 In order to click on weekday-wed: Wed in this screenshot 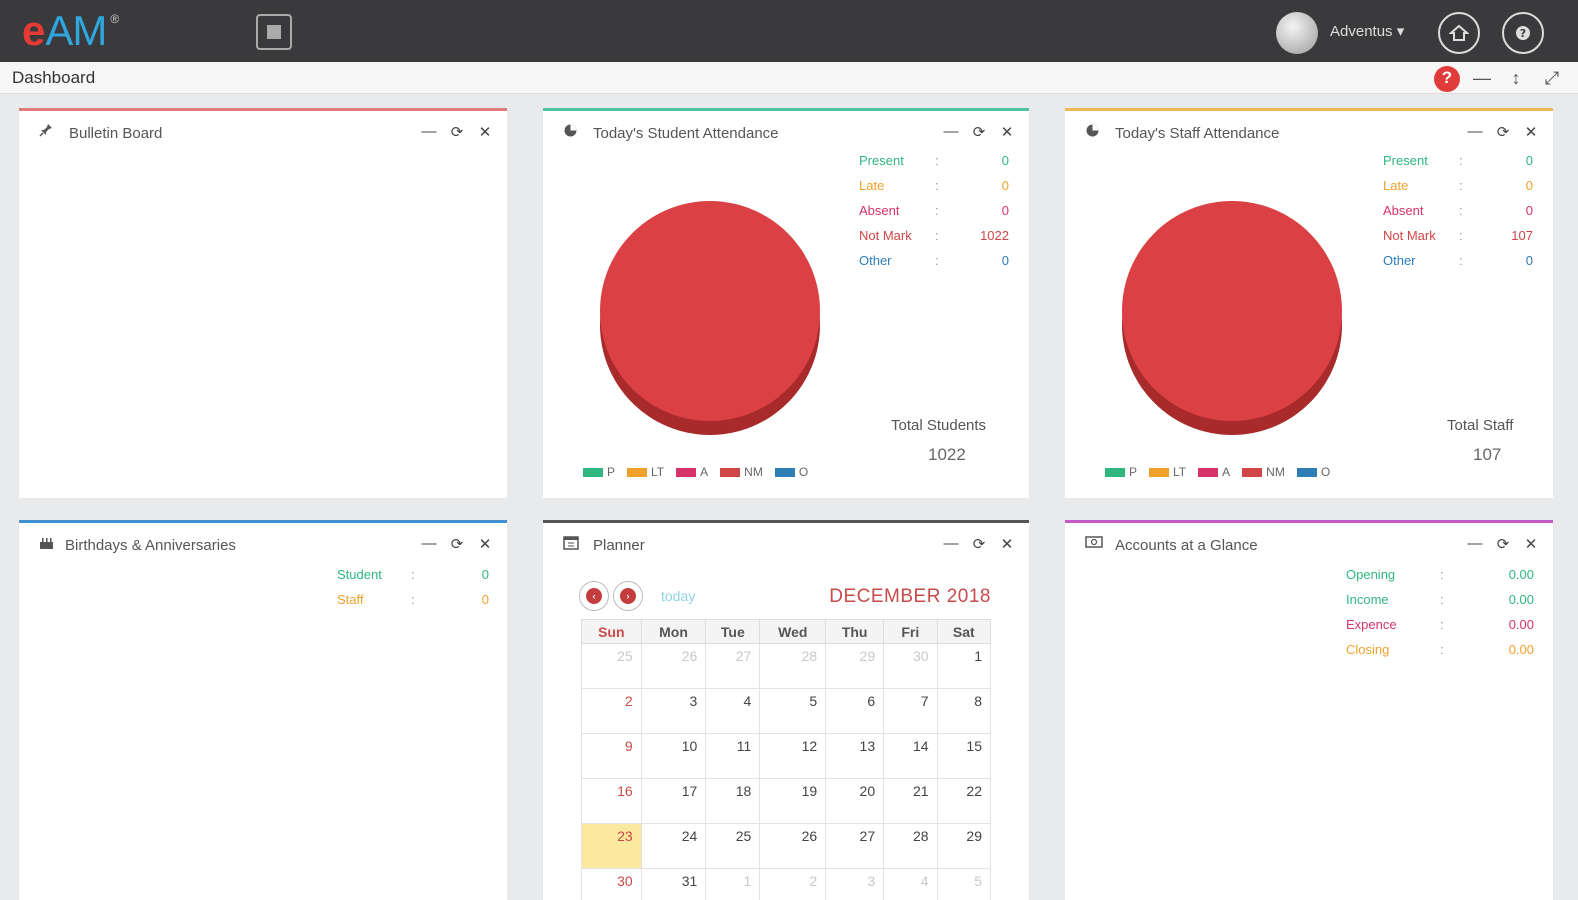, I will do `click(793, 631)`.